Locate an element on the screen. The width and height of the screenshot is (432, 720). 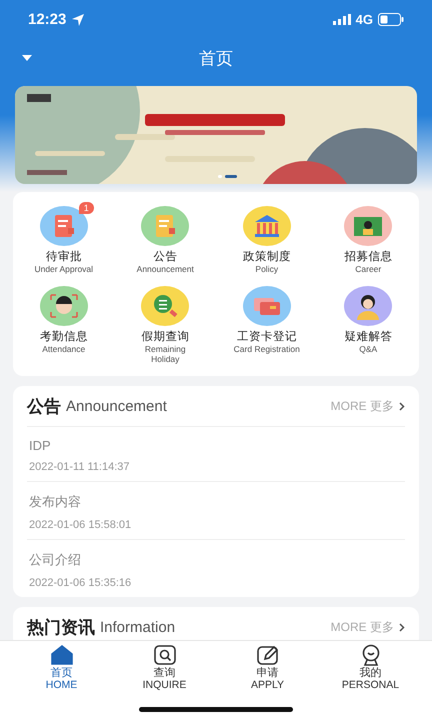
shortcut-sublabel: Q&A is located at coordinates (368, 349).